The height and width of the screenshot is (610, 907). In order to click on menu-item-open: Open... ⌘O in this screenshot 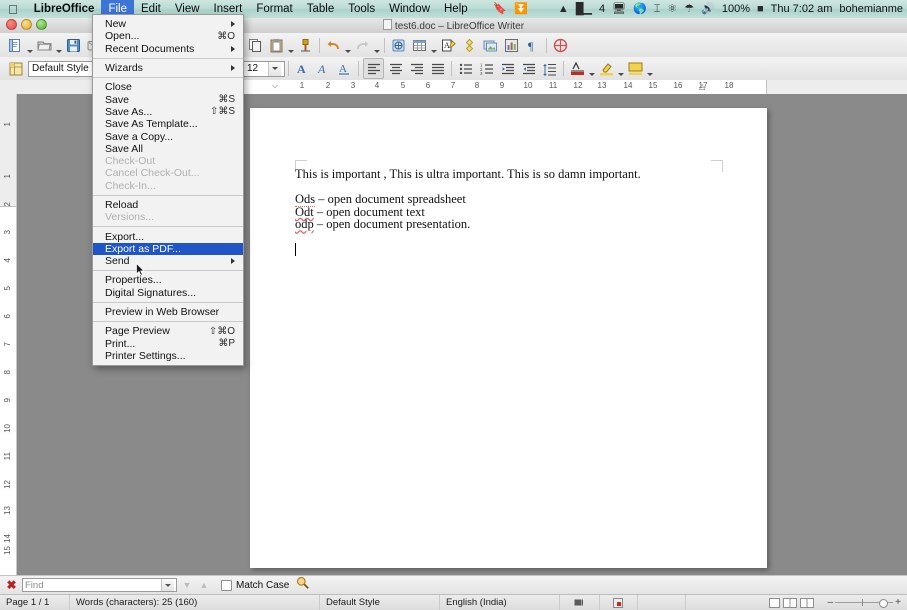, I will do `click(168, 36)`.